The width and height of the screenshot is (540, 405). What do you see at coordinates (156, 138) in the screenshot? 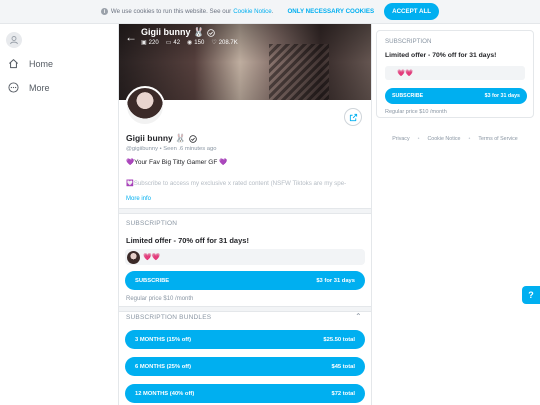
I see `profile-name: Gigii bunny 🐰` at bounding box center [156, 138].